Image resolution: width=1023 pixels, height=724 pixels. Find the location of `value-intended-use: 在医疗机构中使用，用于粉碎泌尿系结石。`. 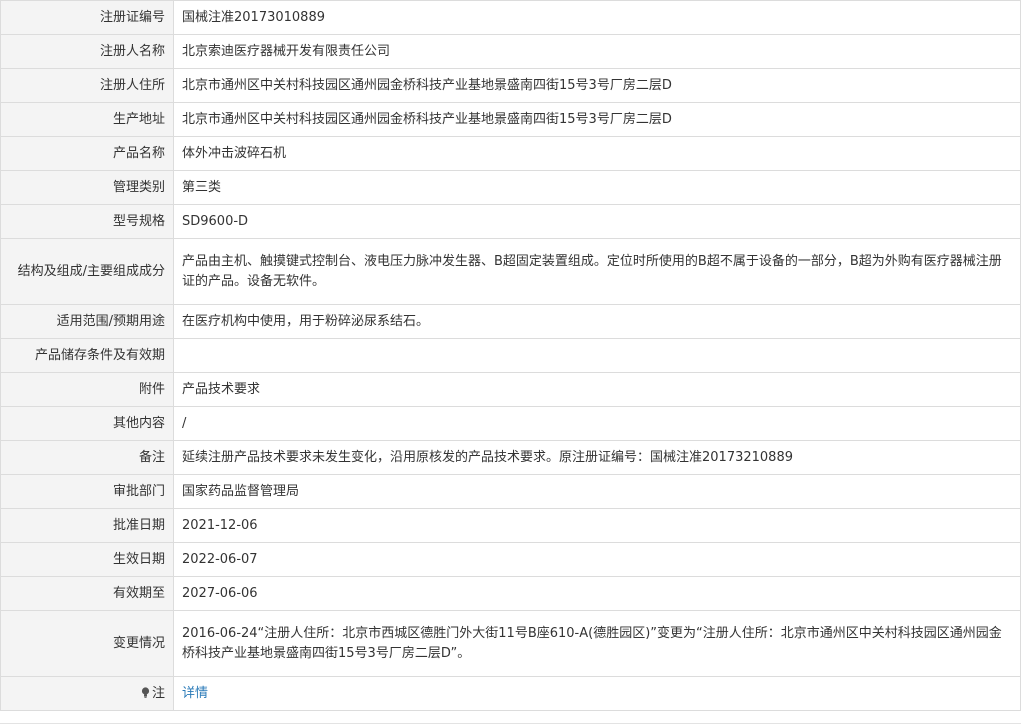

value-intended-use: 在医疗机构中使用，用于粉碎泌尿系结石。 is located at coordinates (597, 321).